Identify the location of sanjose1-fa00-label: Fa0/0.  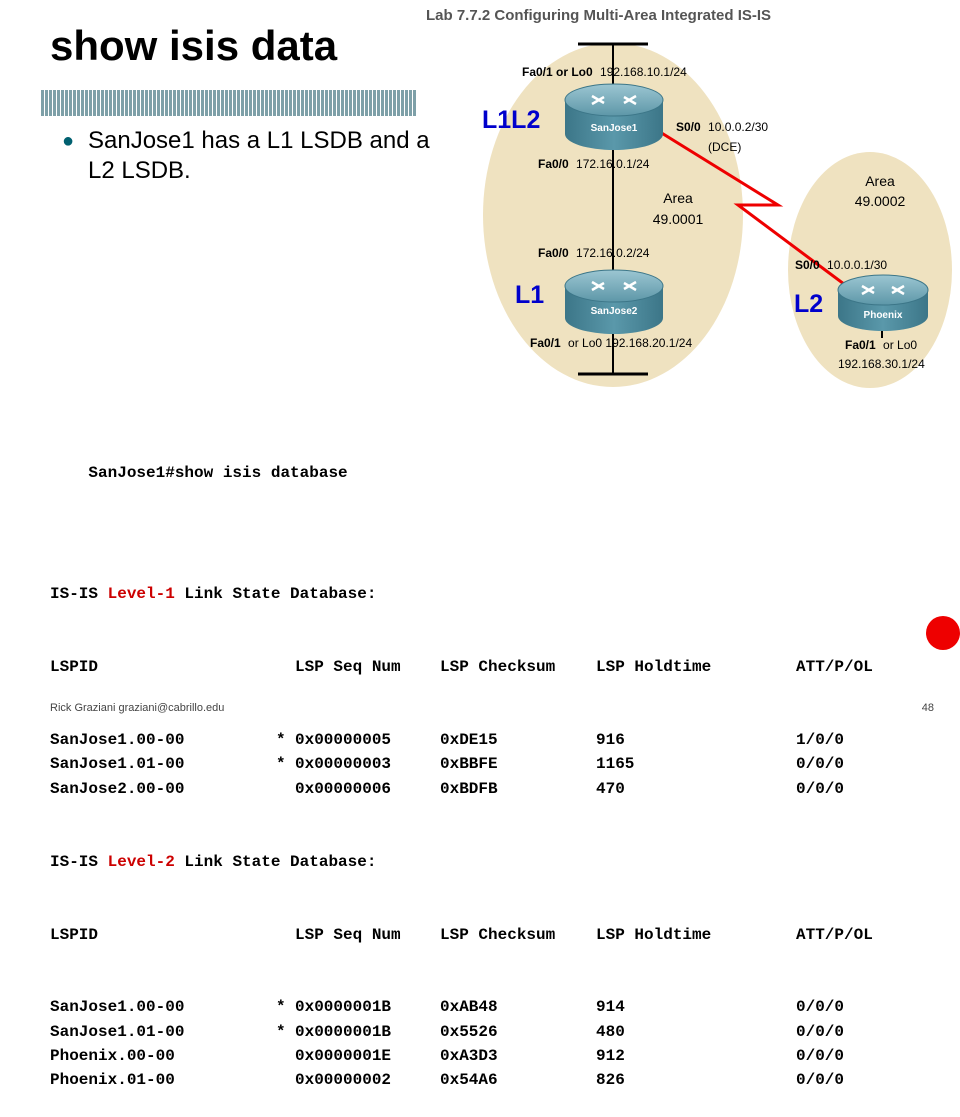
(553, 164).